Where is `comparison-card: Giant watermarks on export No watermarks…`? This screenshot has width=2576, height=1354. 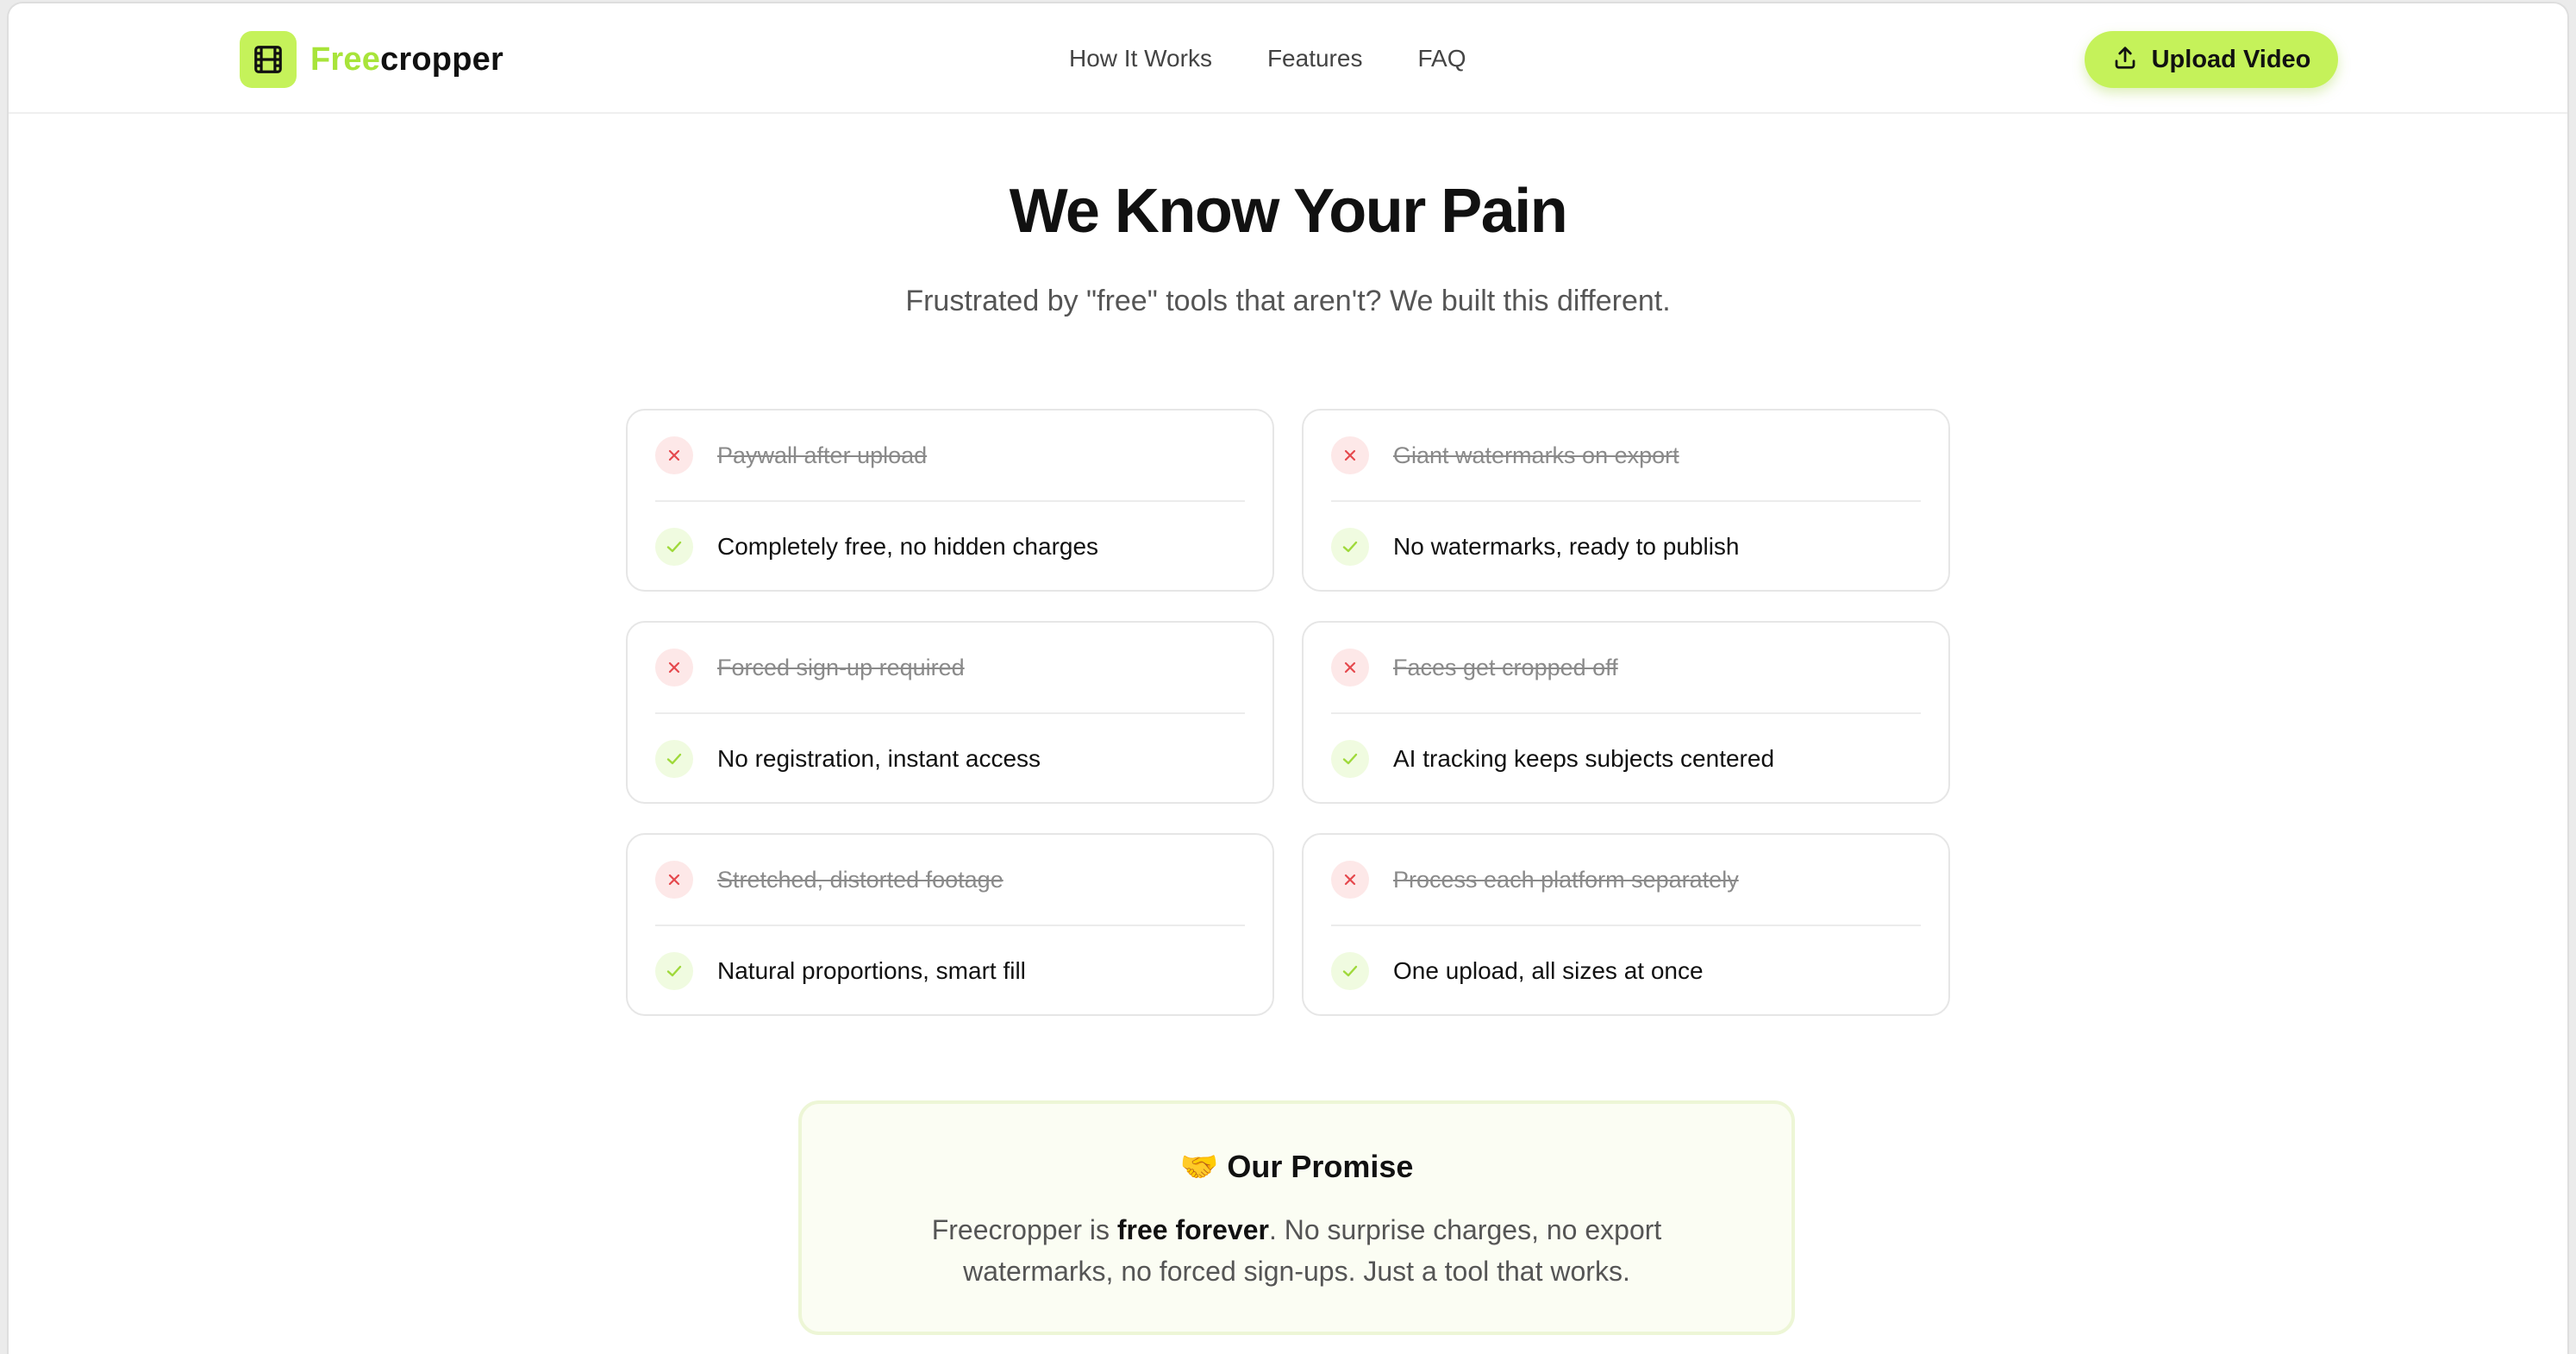
comparison-card: Giant watermarks on export No watermarks… is located at coordinates (1626, 501).